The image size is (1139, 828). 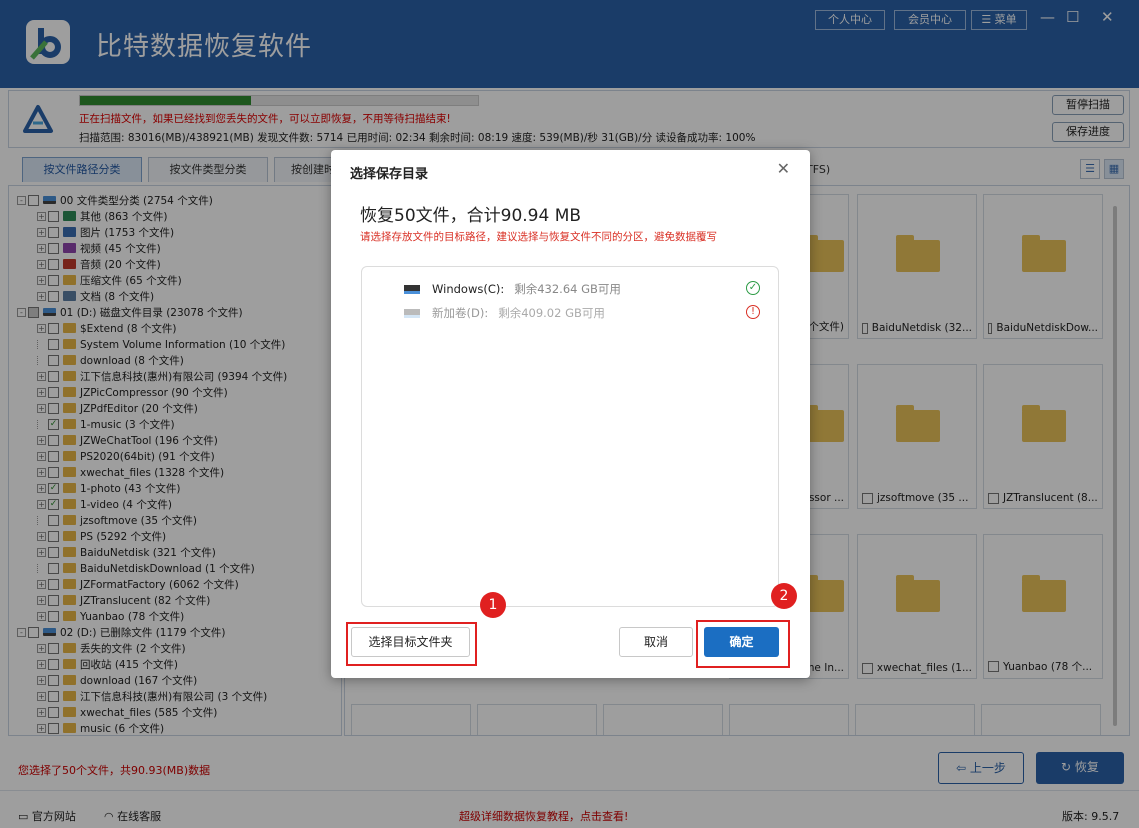 I want to click on step-marker-1: 1, so click(x=493, y=605).